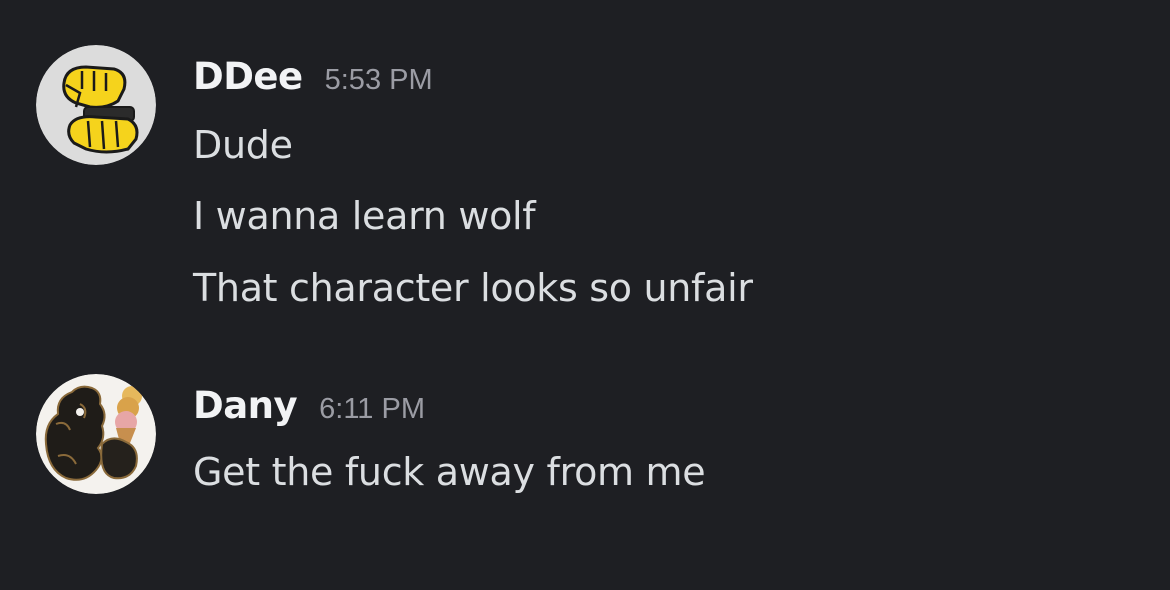  What do you see at coordinates (309, 405) in the screenshot?
I see `message-header: Dany 6:11 PM` at bounding box center [309, 405].